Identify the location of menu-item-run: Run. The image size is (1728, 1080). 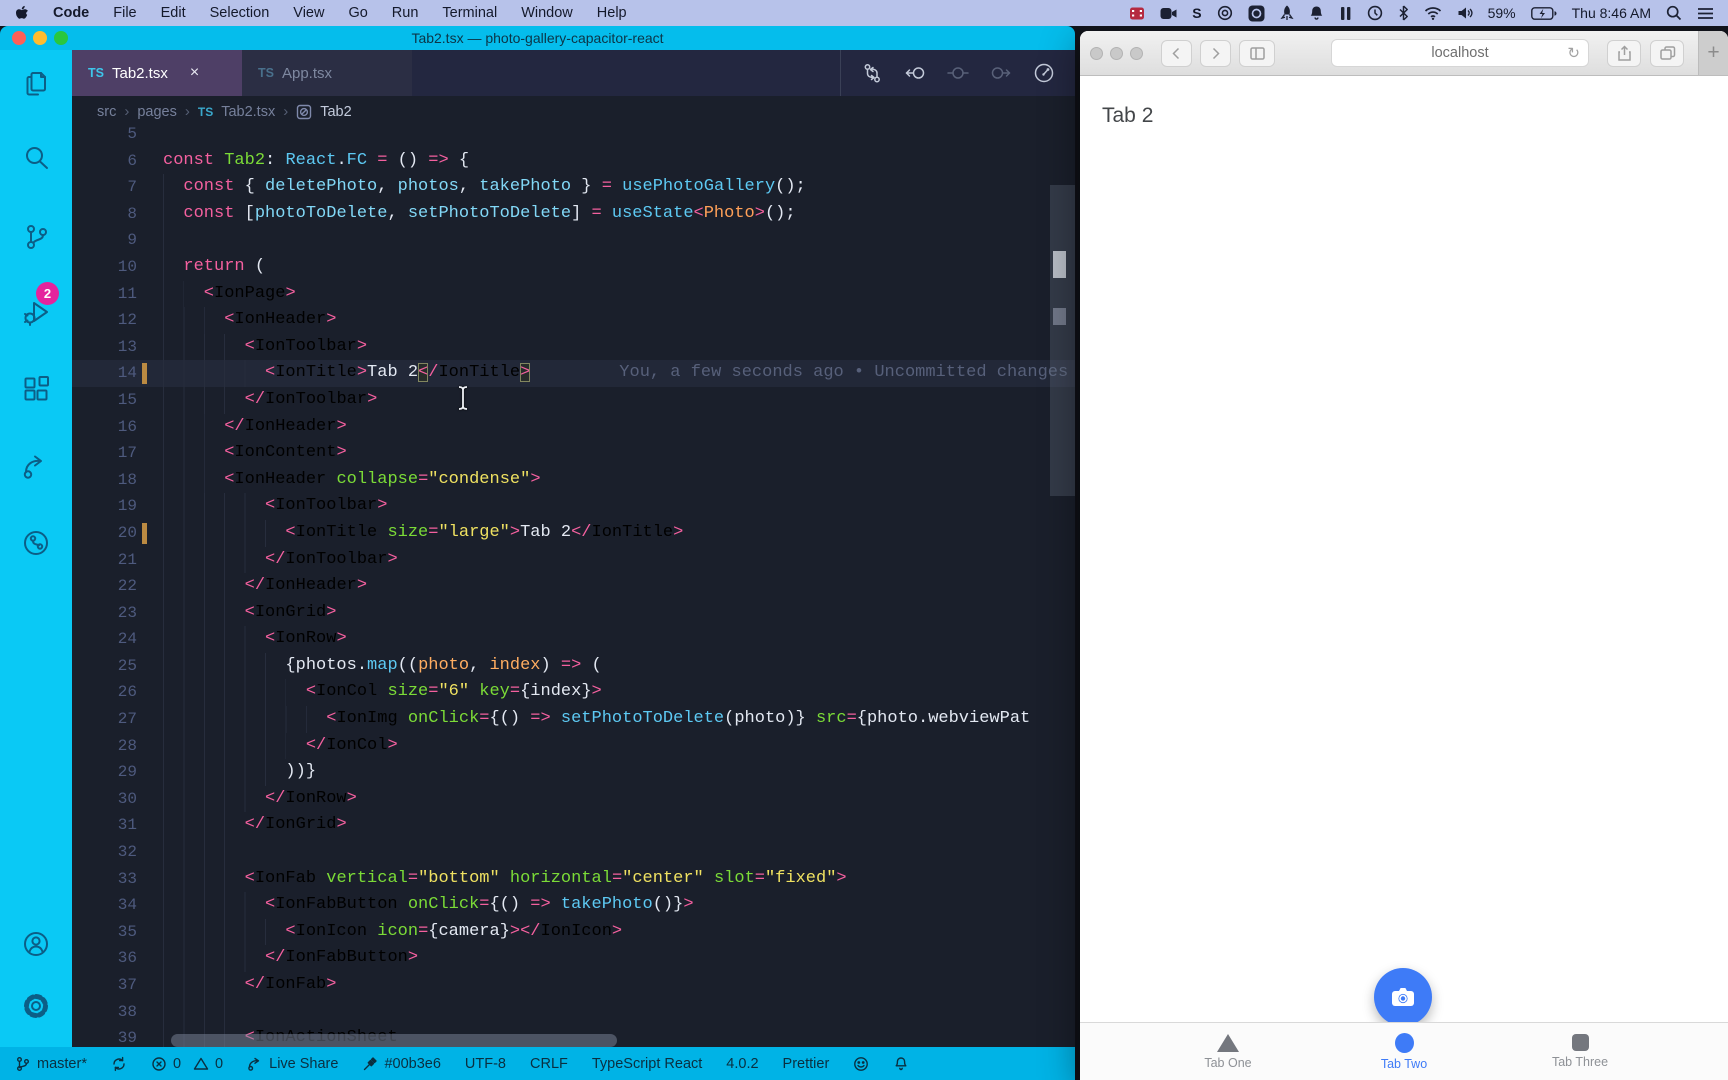
(405, 13).